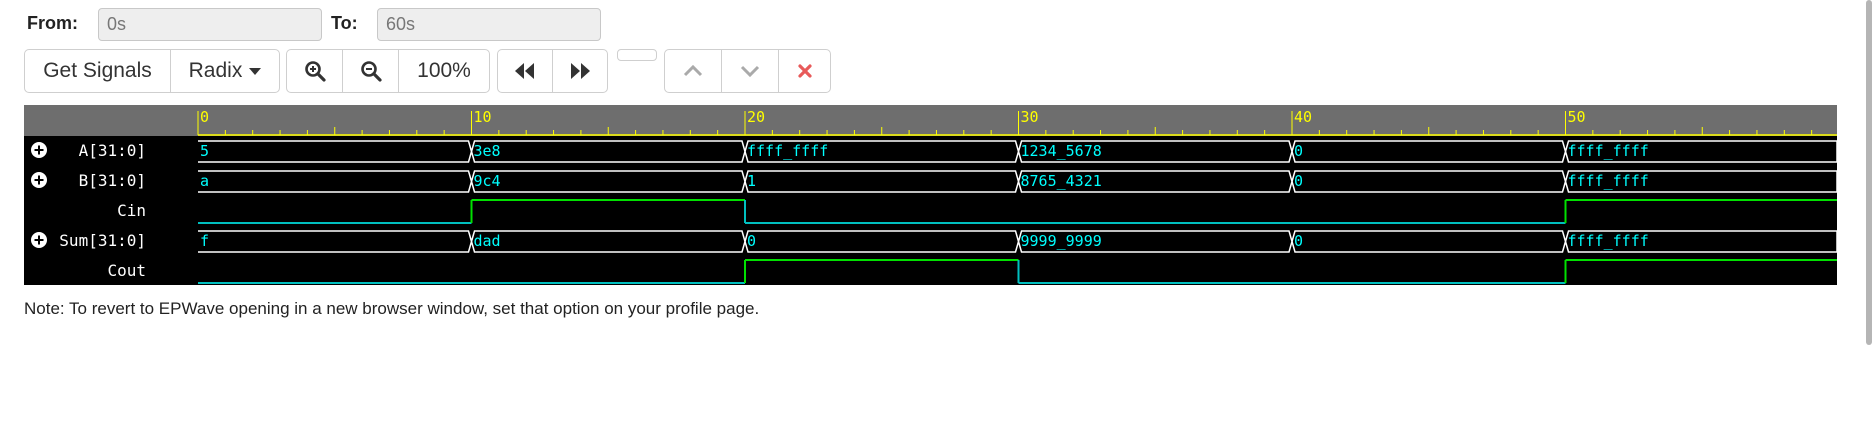  Describe the element at coordinates (483, 117) in the screenshot. I see `ruler-tick-label: 10` at that location.